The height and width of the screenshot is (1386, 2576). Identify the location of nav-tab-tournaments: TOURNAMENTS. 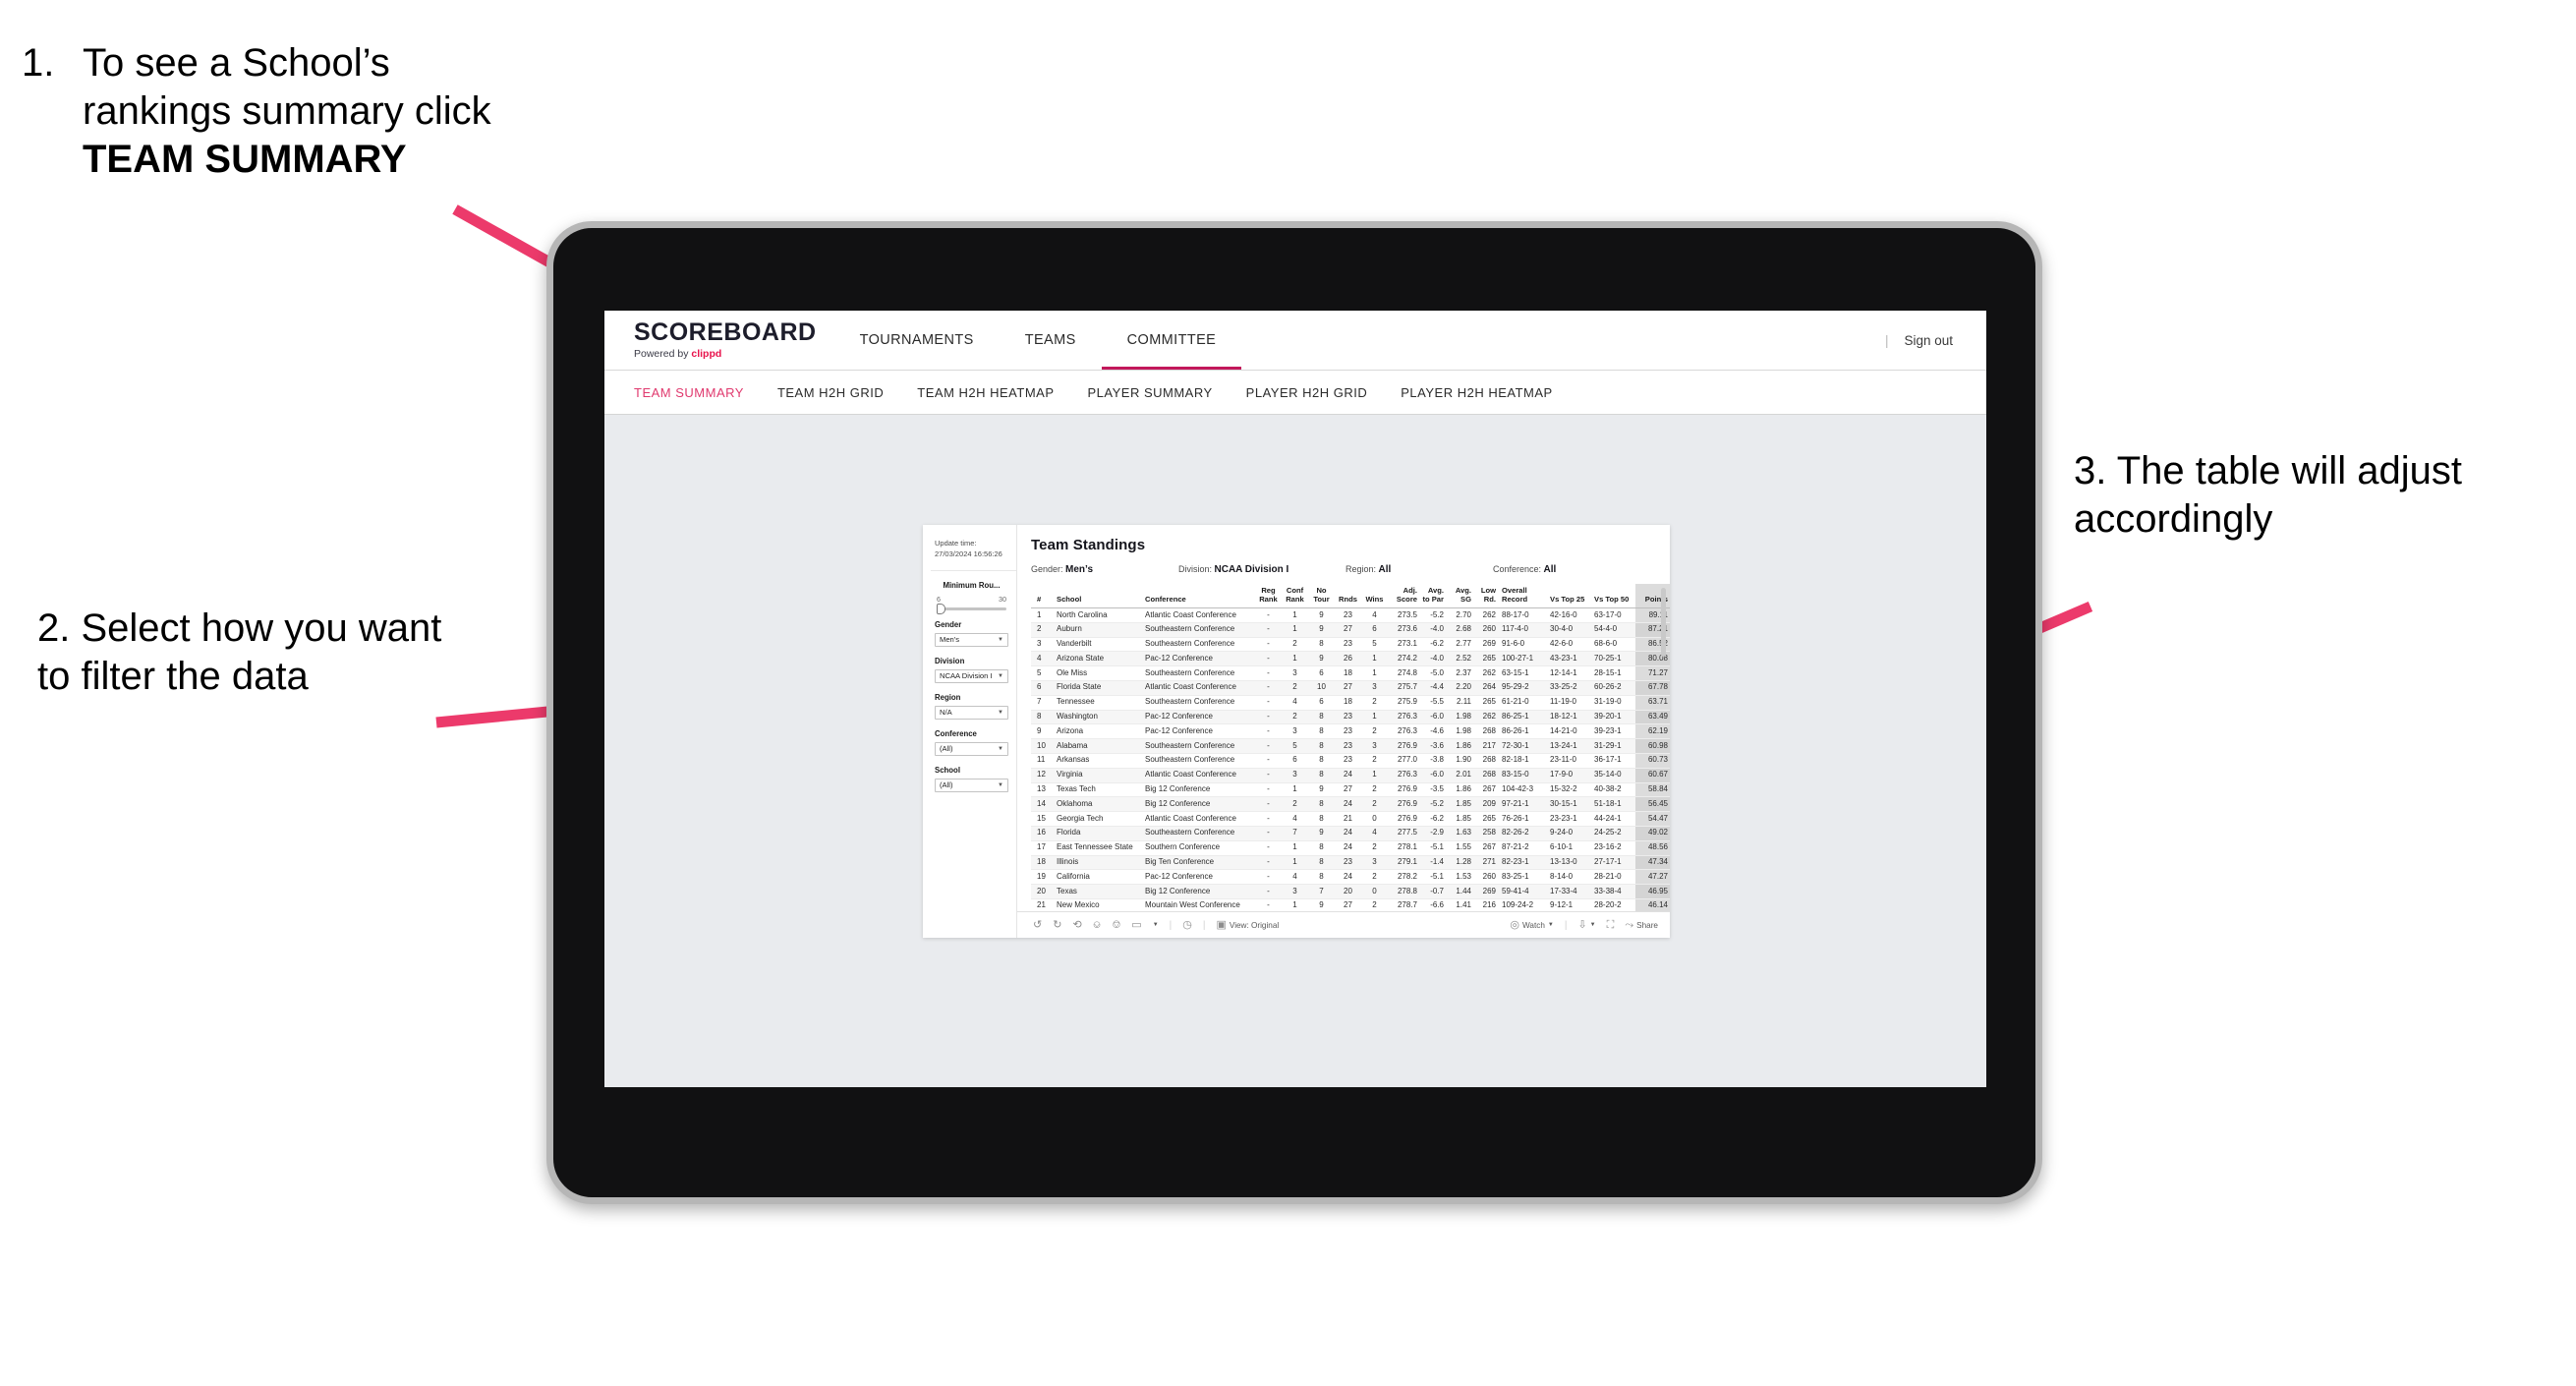
(917, 340).